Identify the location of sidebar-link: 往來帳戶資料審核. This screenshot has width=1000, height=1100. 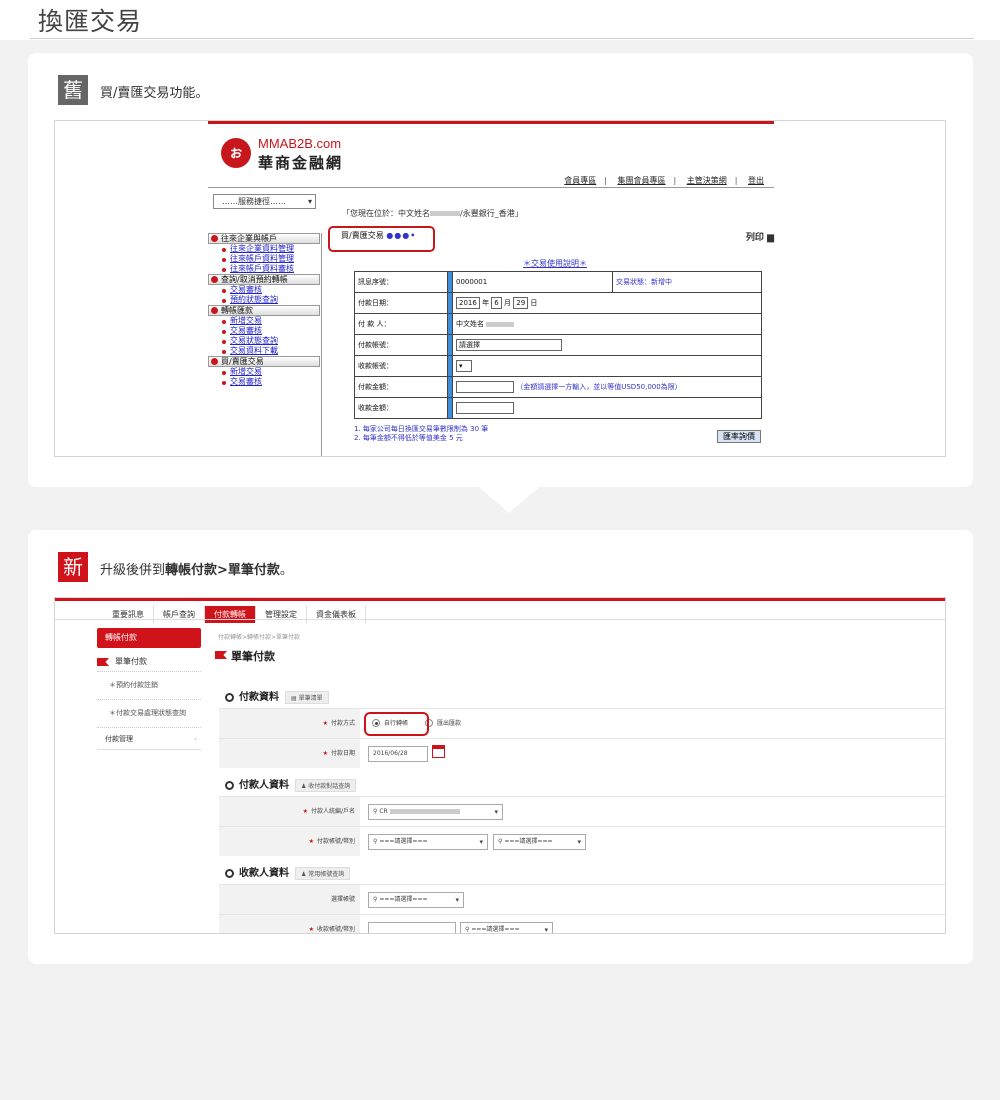
(264, 269).